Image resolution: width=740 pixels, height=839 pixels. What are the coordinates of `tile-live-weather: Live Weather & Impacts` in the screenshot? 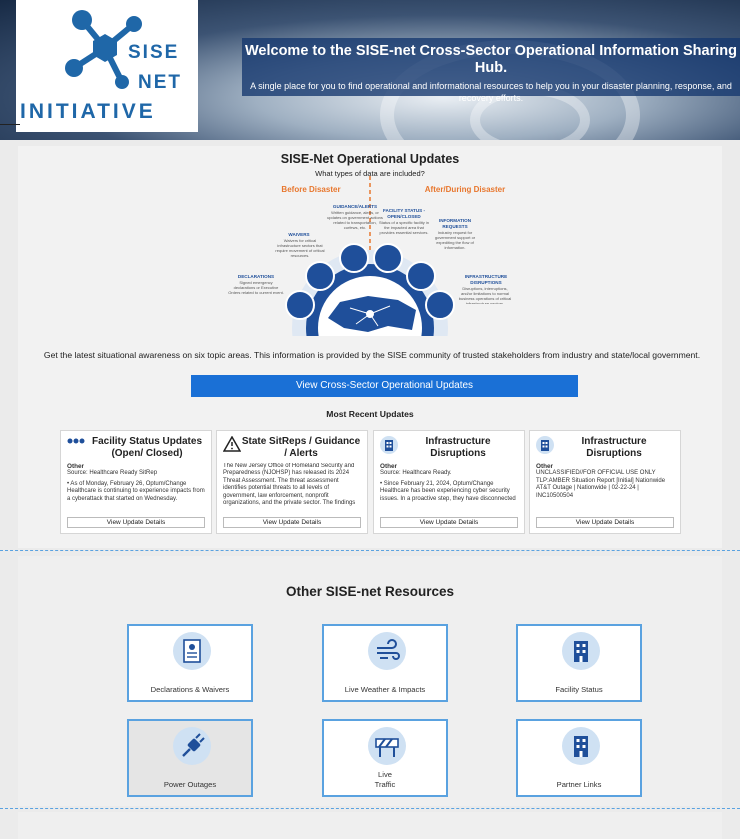 It's located at (385, 663).